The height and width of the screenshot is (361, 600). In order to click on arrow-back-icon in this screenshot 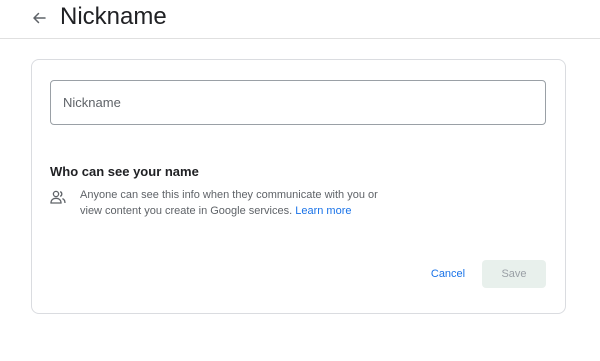, I will do `click(39, 18)`.